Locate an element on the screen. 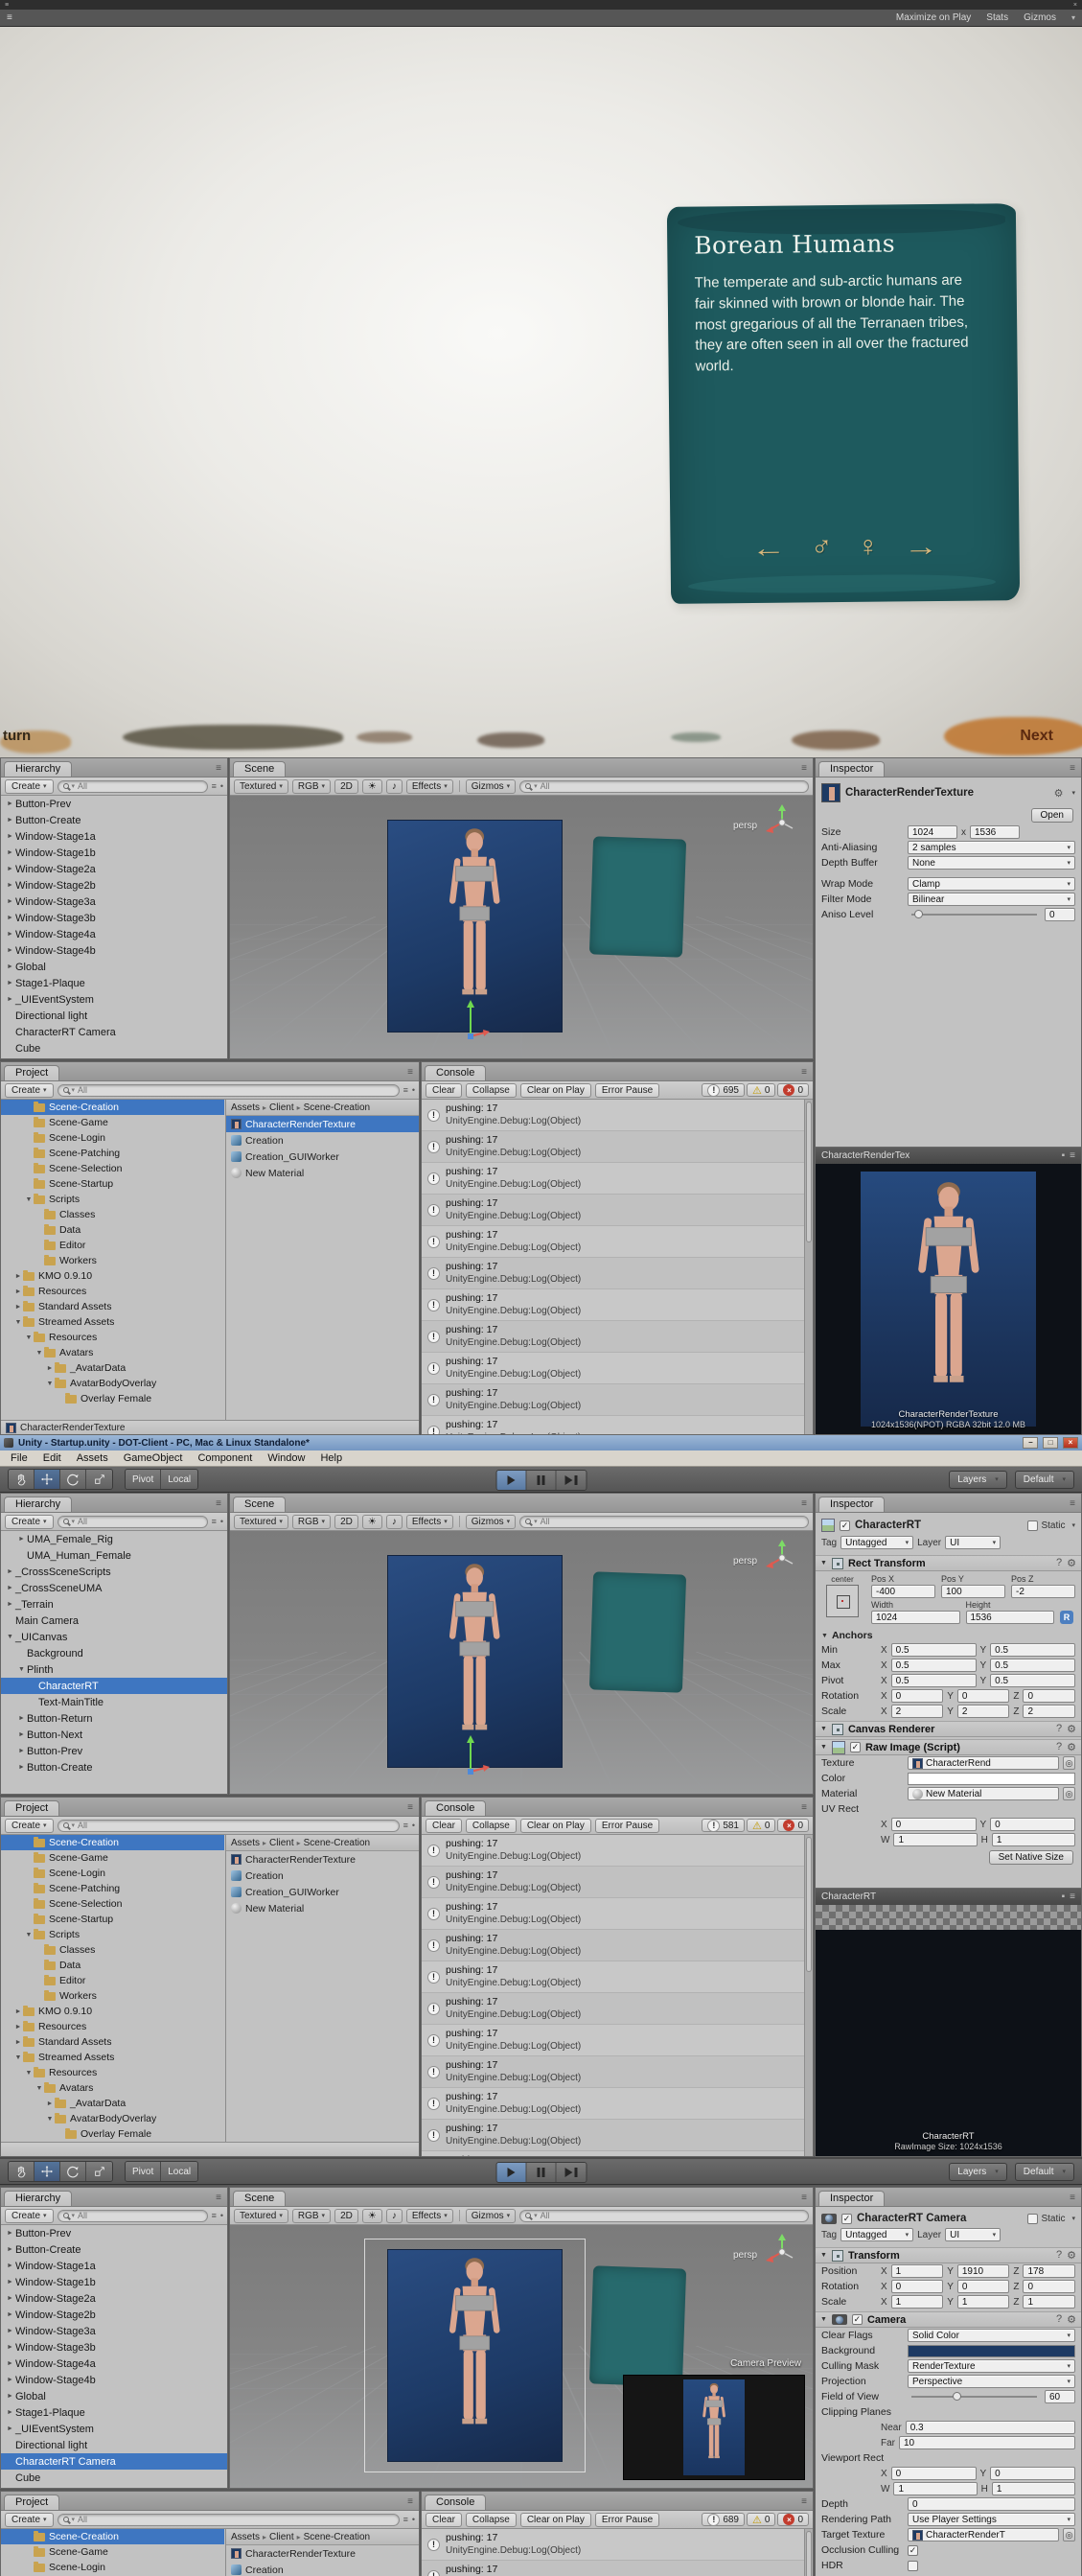 This screenshot has height=2576, width=1082. static-checkbox is located at coordinates (1033, 2219).